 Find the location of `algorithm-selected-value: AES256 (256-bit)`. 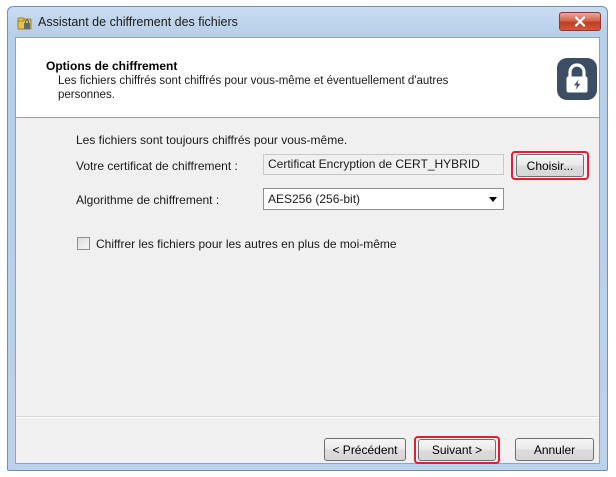

algorithm-selected-value: AES256 (256-bit) is located at coordinates (314, 199).